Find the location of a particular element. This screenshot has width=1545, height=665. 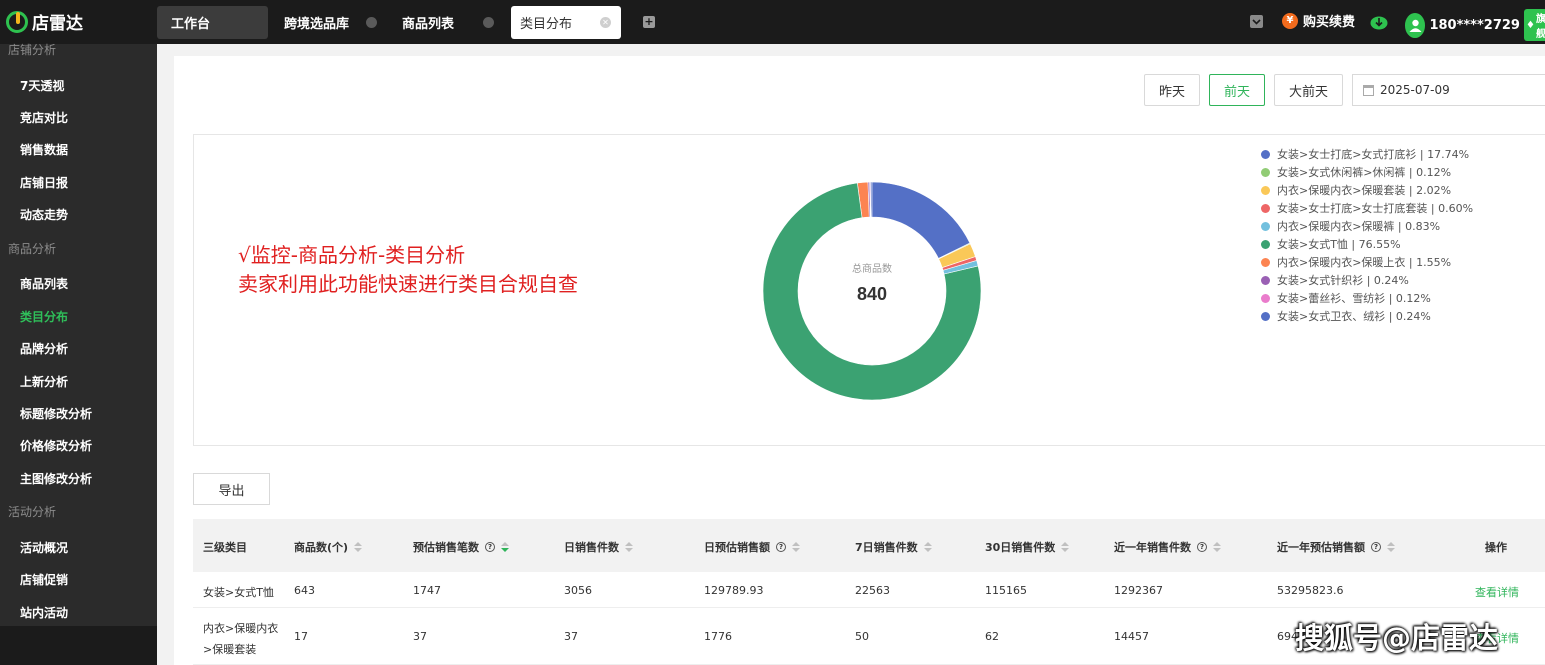

buy-renew-button: ¥ 购买续费 is located at coordinates (1318, 20).